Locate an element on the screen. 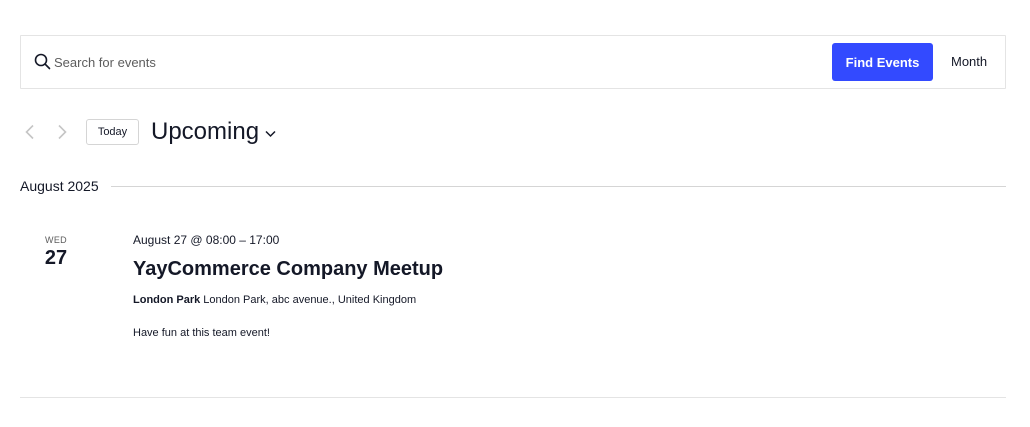  month-separator-heading: August 2025 is located at coordinates (59, 186).